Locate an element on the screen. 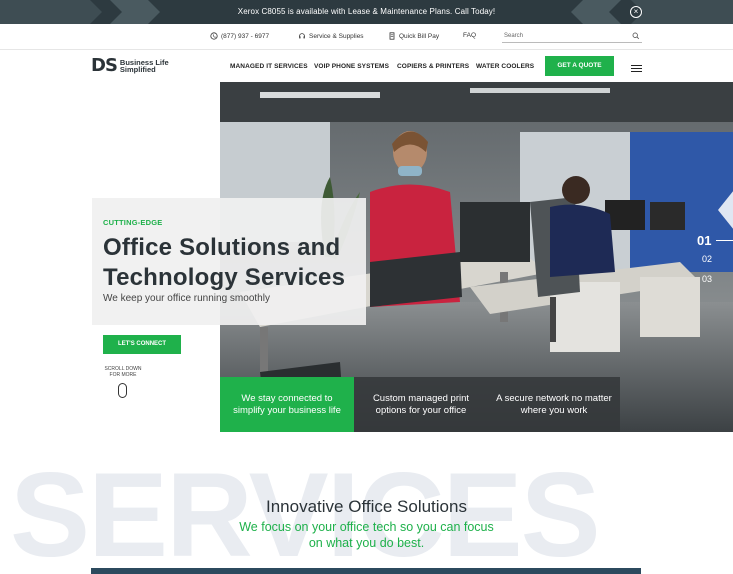 This screenshot has width=733, height=574. quick-bill-pay-label: Quick Bill Pay is located at coordinates (419, 36).